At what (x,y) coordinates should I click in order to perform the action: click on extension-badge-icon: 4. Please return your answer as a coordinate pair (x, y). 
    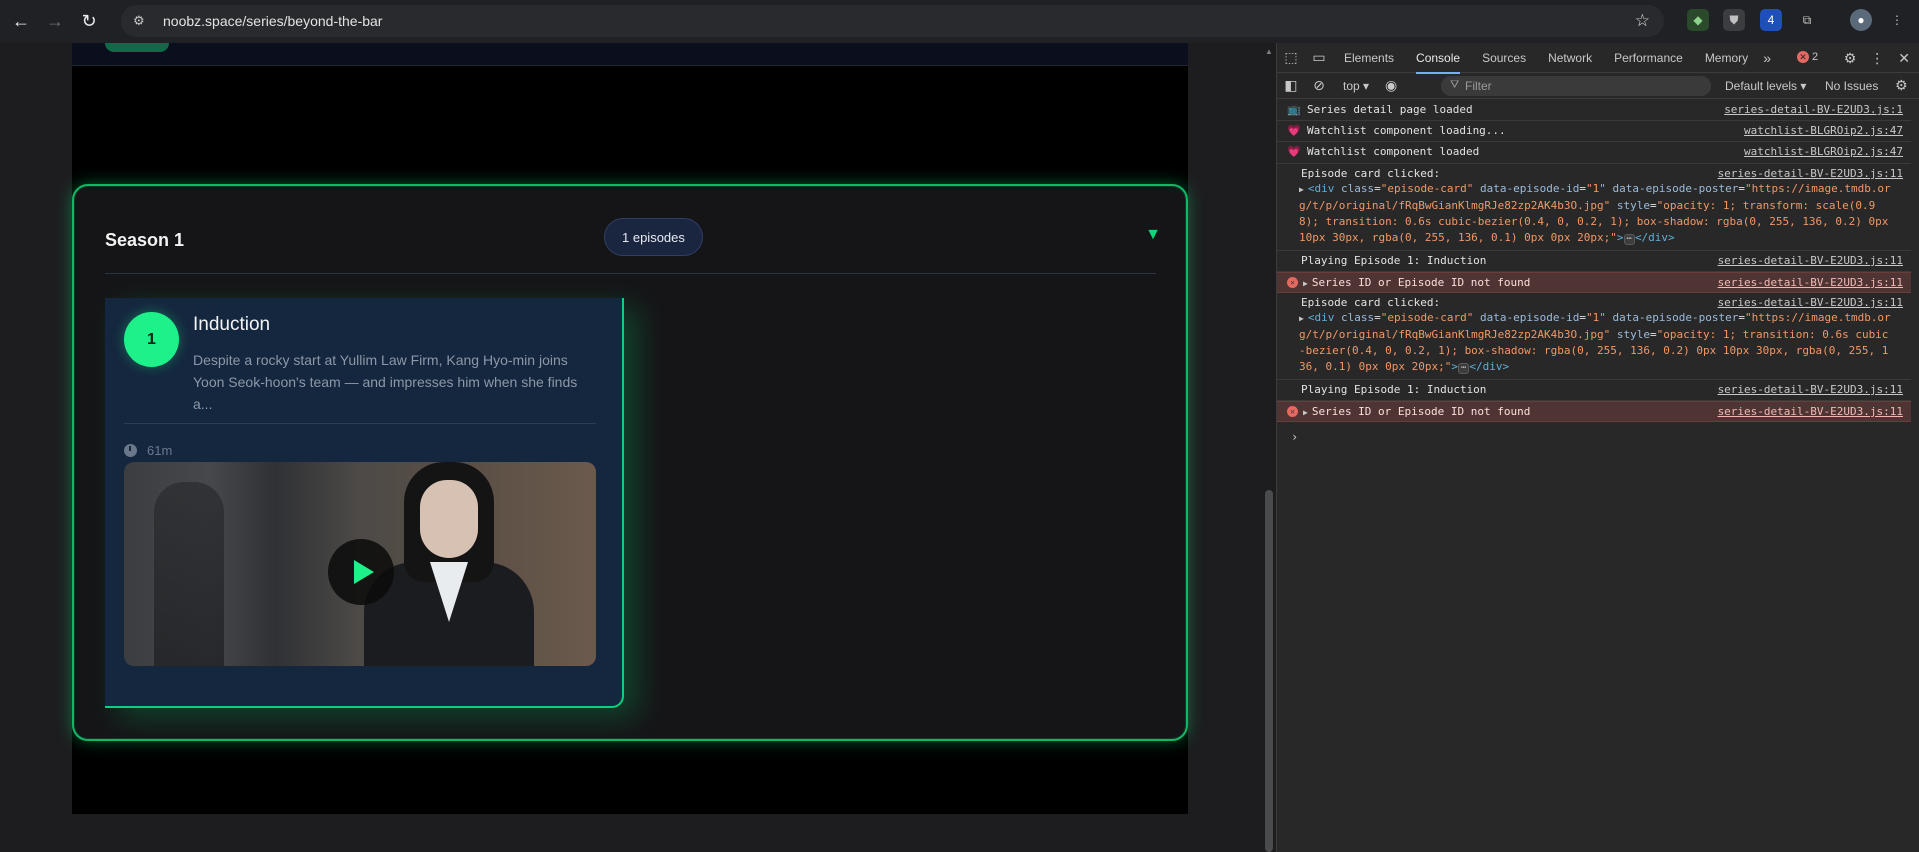
    Looking at the image, I should click on (1771, 20).